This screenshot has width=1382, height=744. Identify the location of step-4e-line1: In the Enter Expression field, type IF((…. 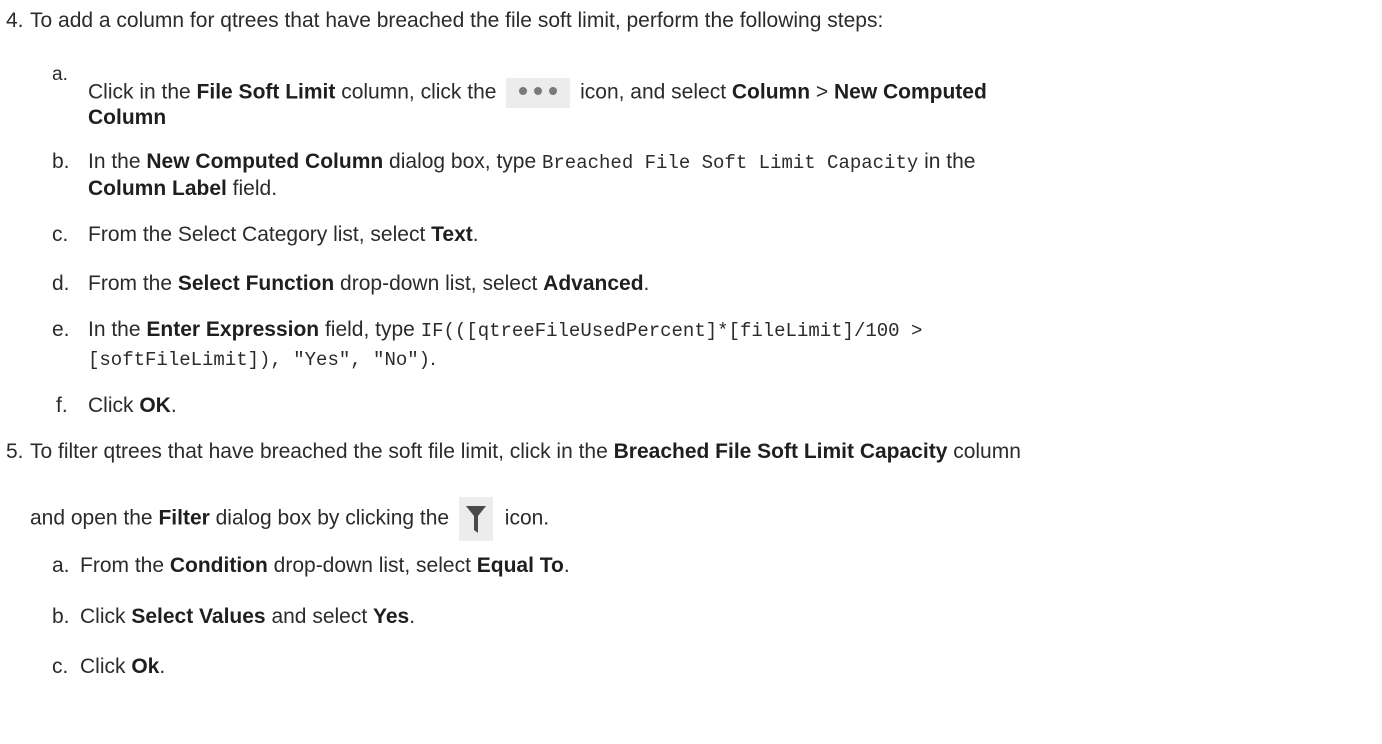
(505, 330).